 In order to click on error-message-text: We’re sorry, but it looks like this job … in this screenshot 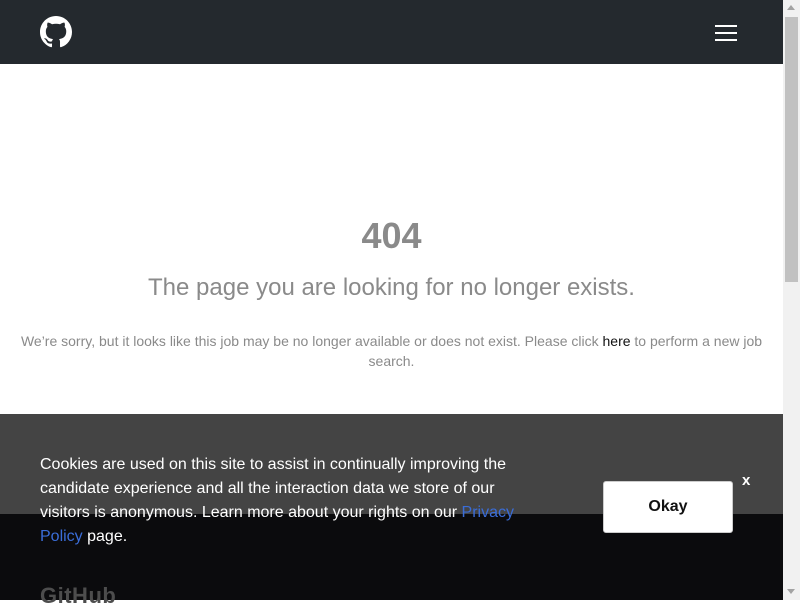, I will do `click(311, 341)`.